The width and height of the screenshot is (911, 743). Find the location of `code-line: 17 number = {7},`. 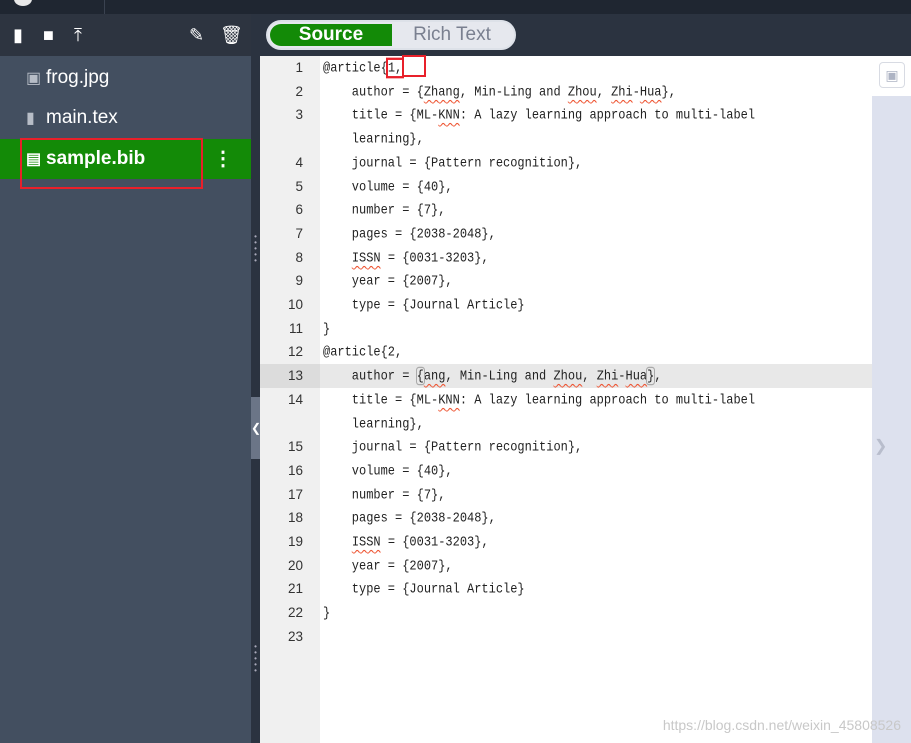

code-line: 17 number = {7}, is located at coordinates (566, 495).